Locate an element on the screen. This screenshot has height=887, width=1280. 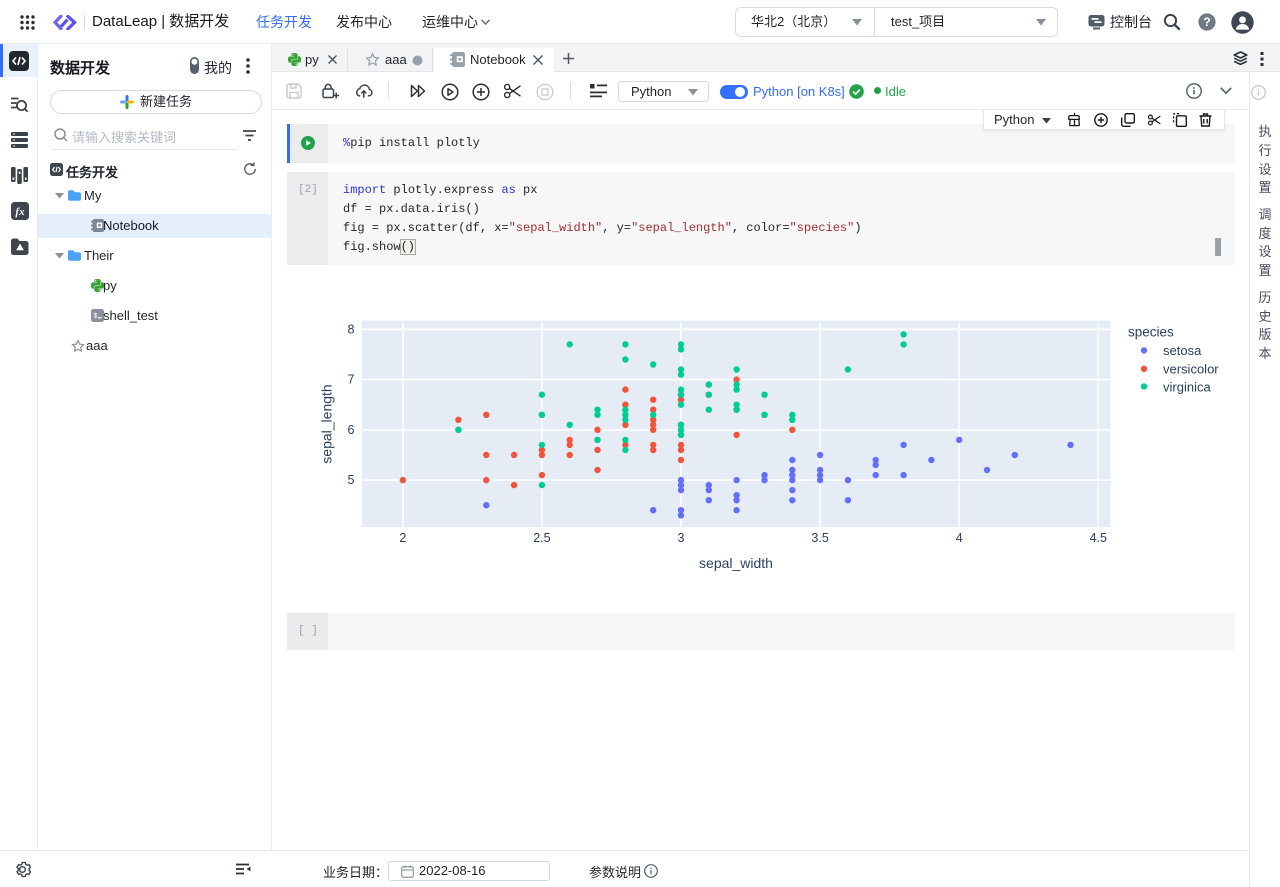
svg-text: 5 is located at coordinates (351, 480).